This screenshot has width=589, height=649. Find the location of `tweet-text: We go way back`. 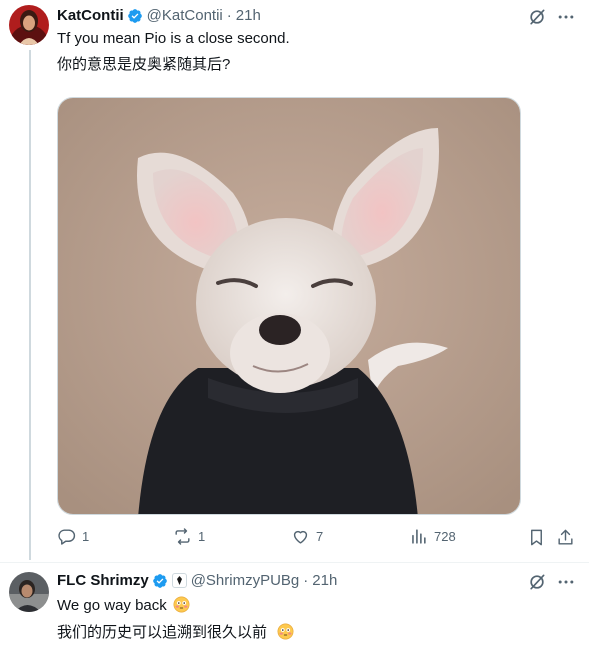

tweet-text: We go way back is located at coordinates (123, 606).